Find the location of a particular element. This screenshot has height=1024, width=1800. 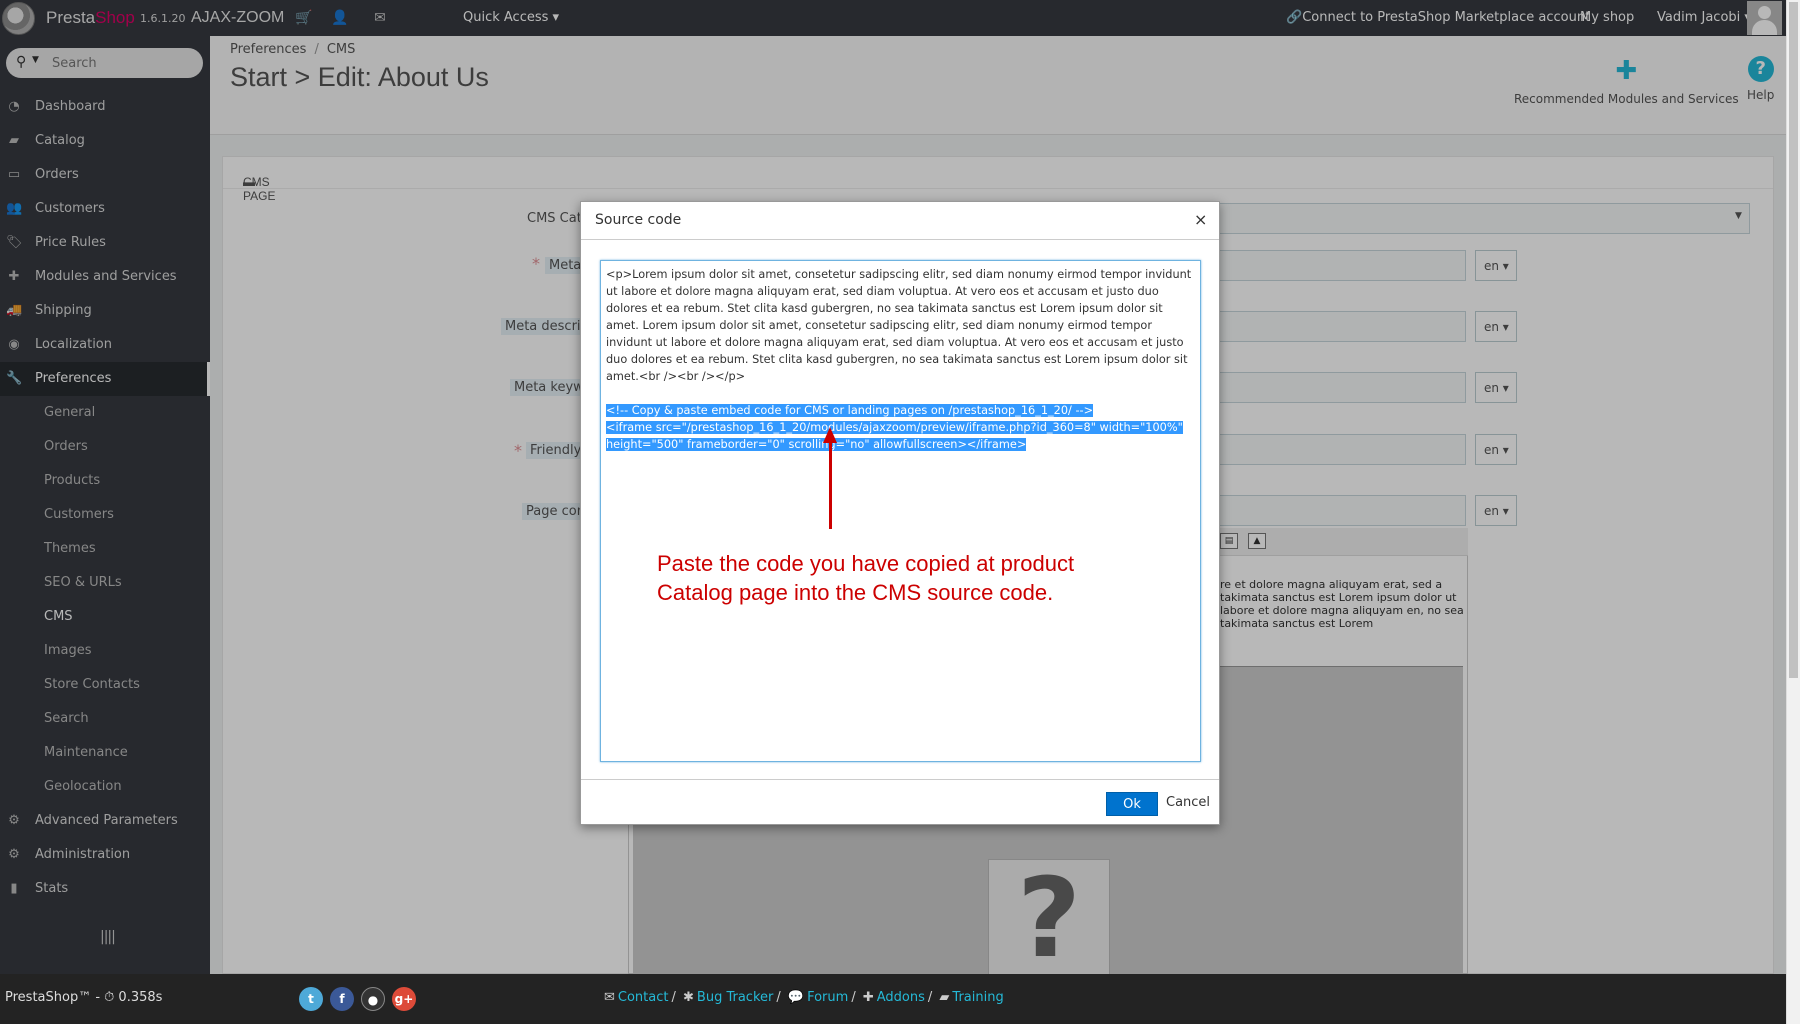

page-scrollbar is located at coordinates (1793, 512).